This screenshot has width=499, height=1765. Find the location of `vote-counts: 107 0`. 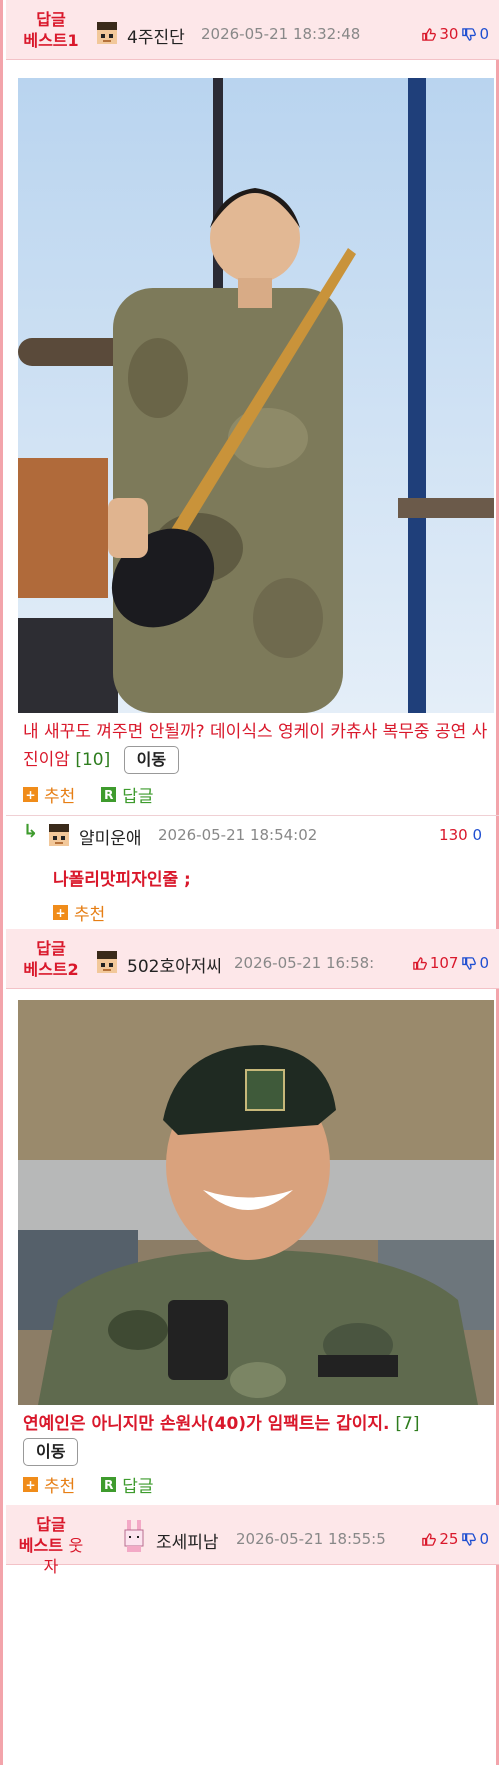

vote-counts: 107 0 is located at coordinates (449, 963).